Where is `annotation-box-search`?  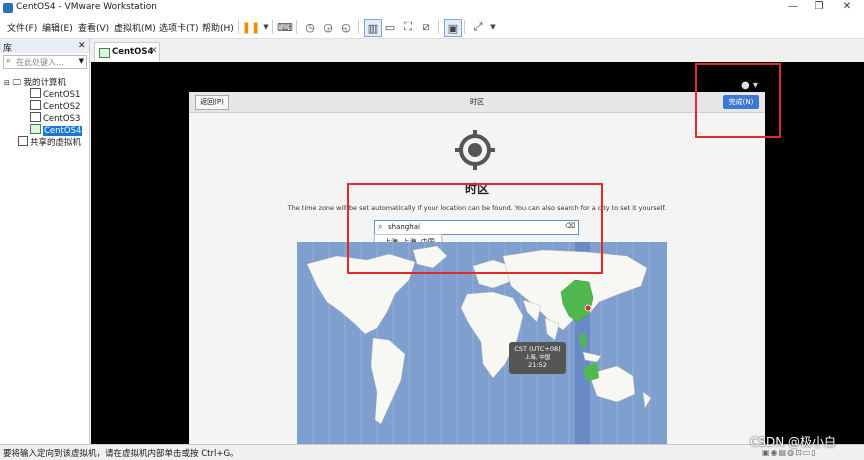 annotation-box-search is located at coordinates (475, 228).